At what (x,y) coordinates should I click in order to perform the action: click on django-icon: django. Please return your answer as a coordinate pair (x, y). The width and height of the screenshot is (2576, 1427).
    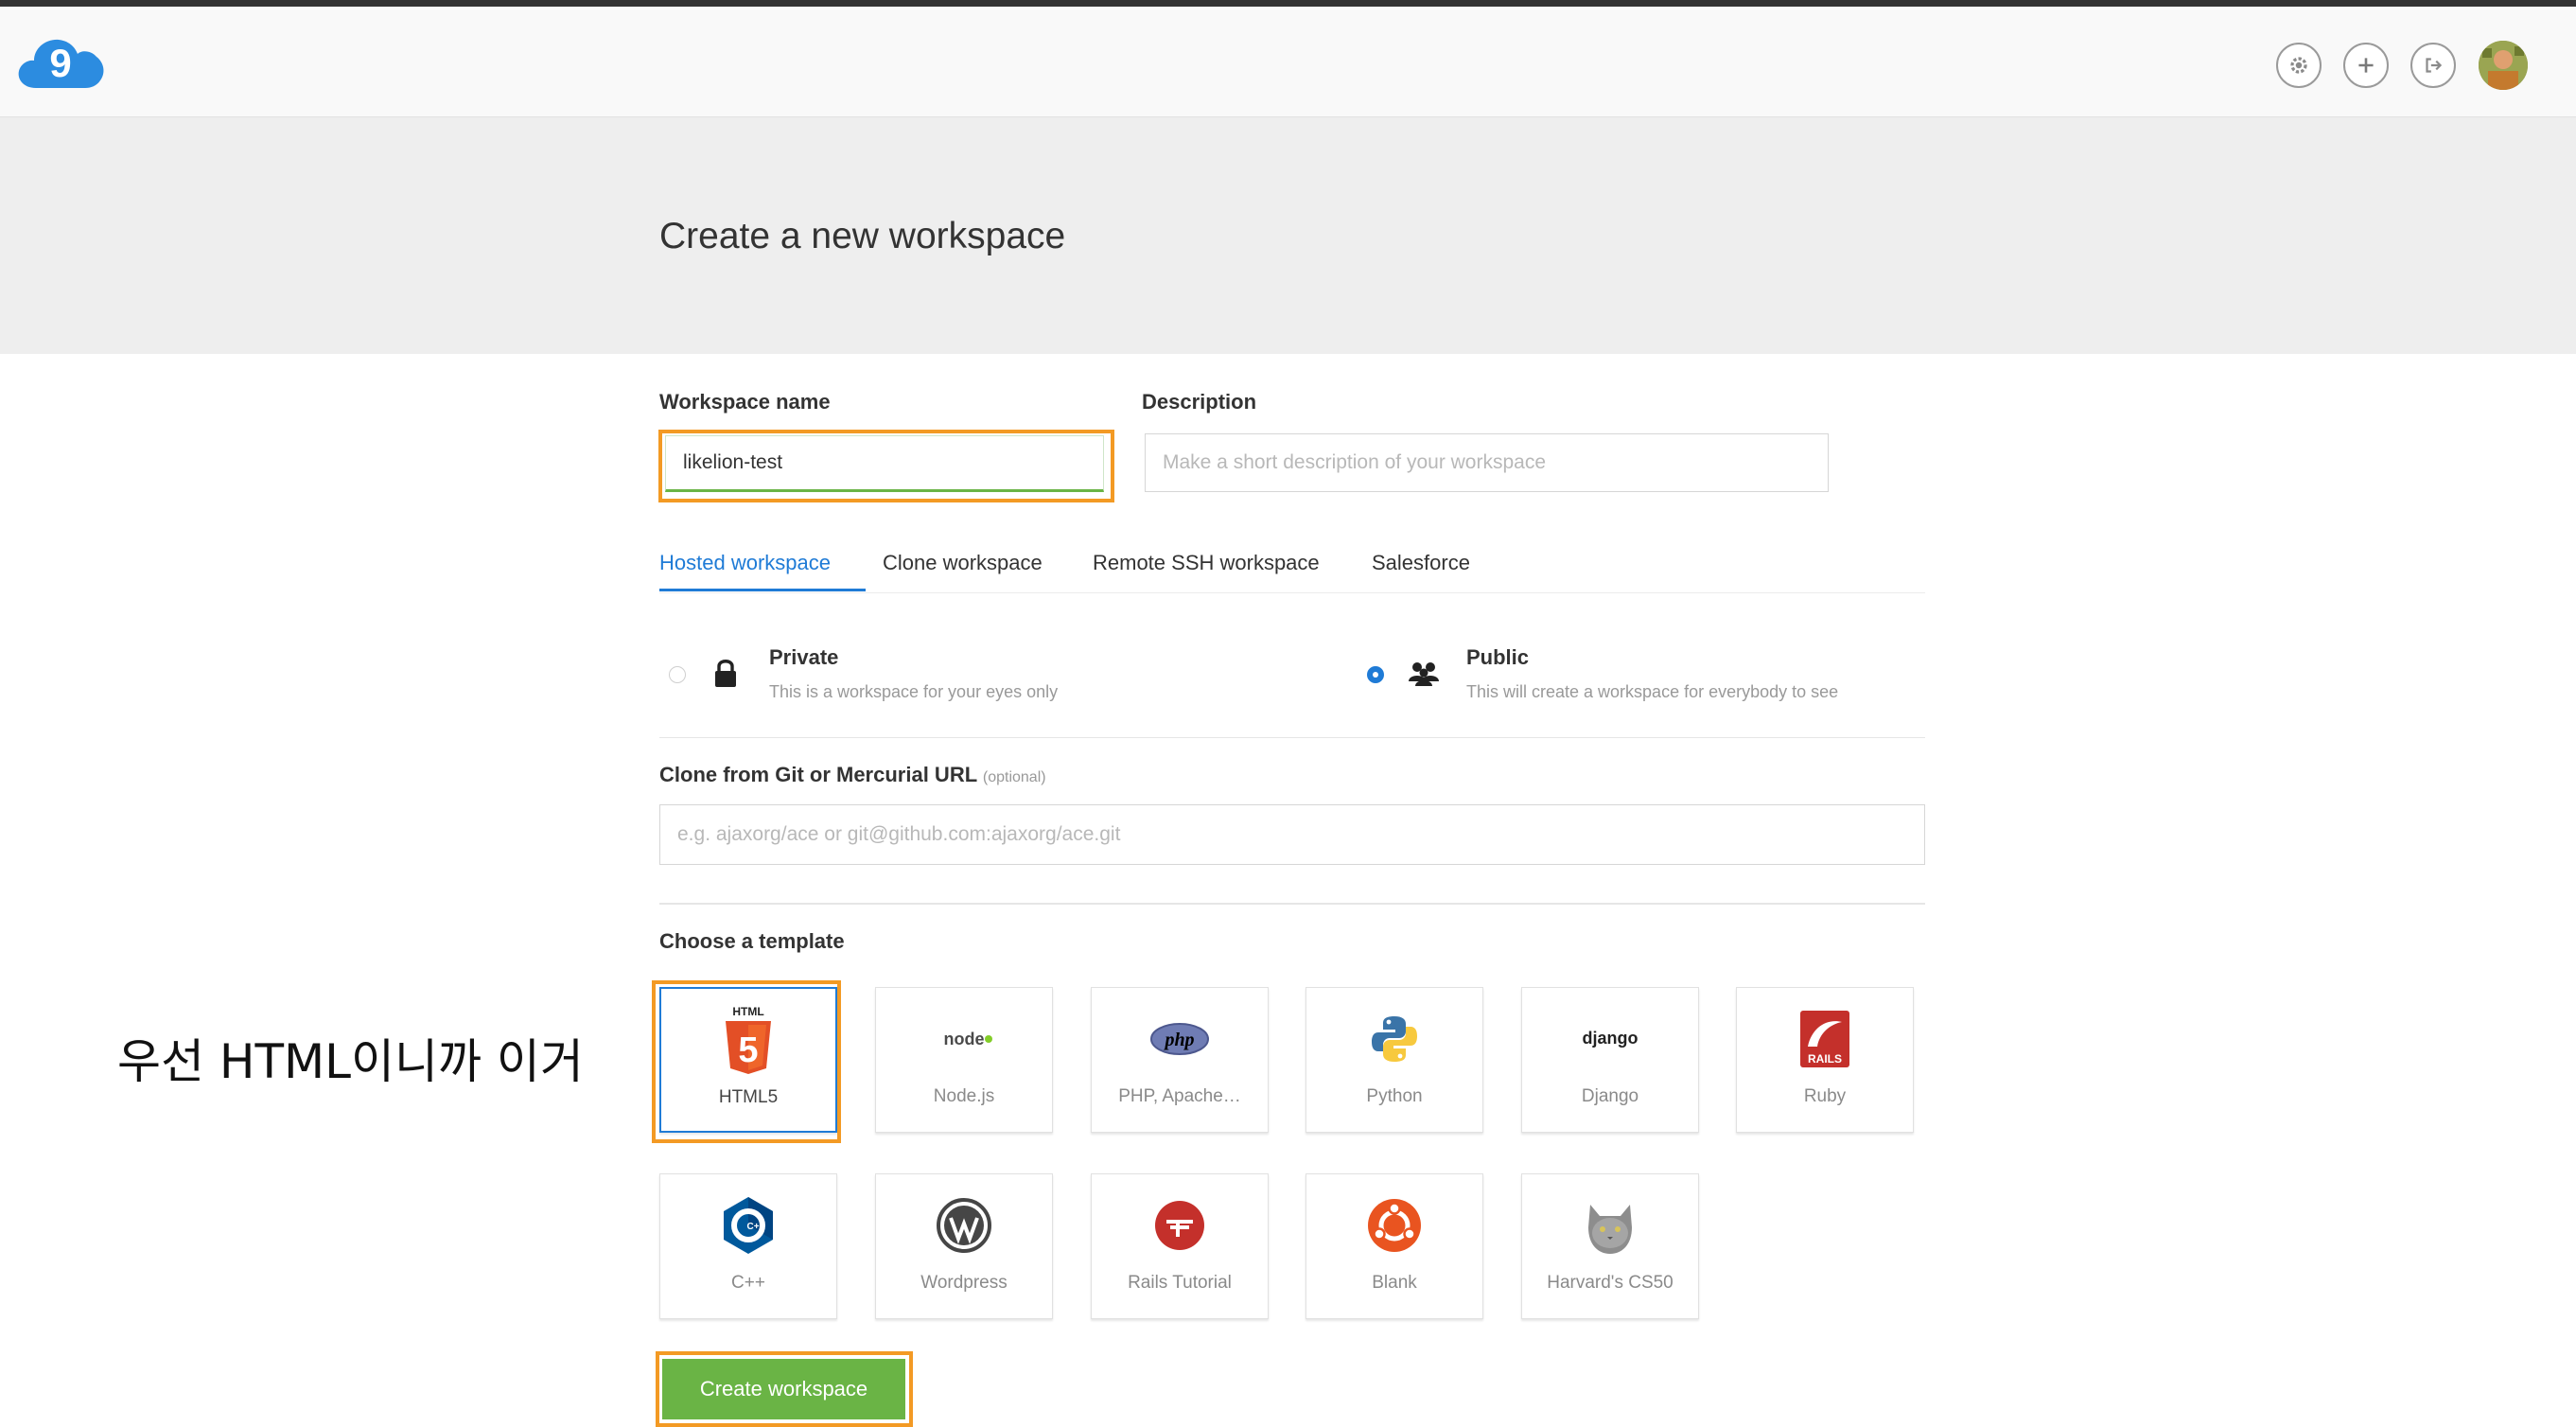
    Looking at the image, I should click on (1610, 1039).